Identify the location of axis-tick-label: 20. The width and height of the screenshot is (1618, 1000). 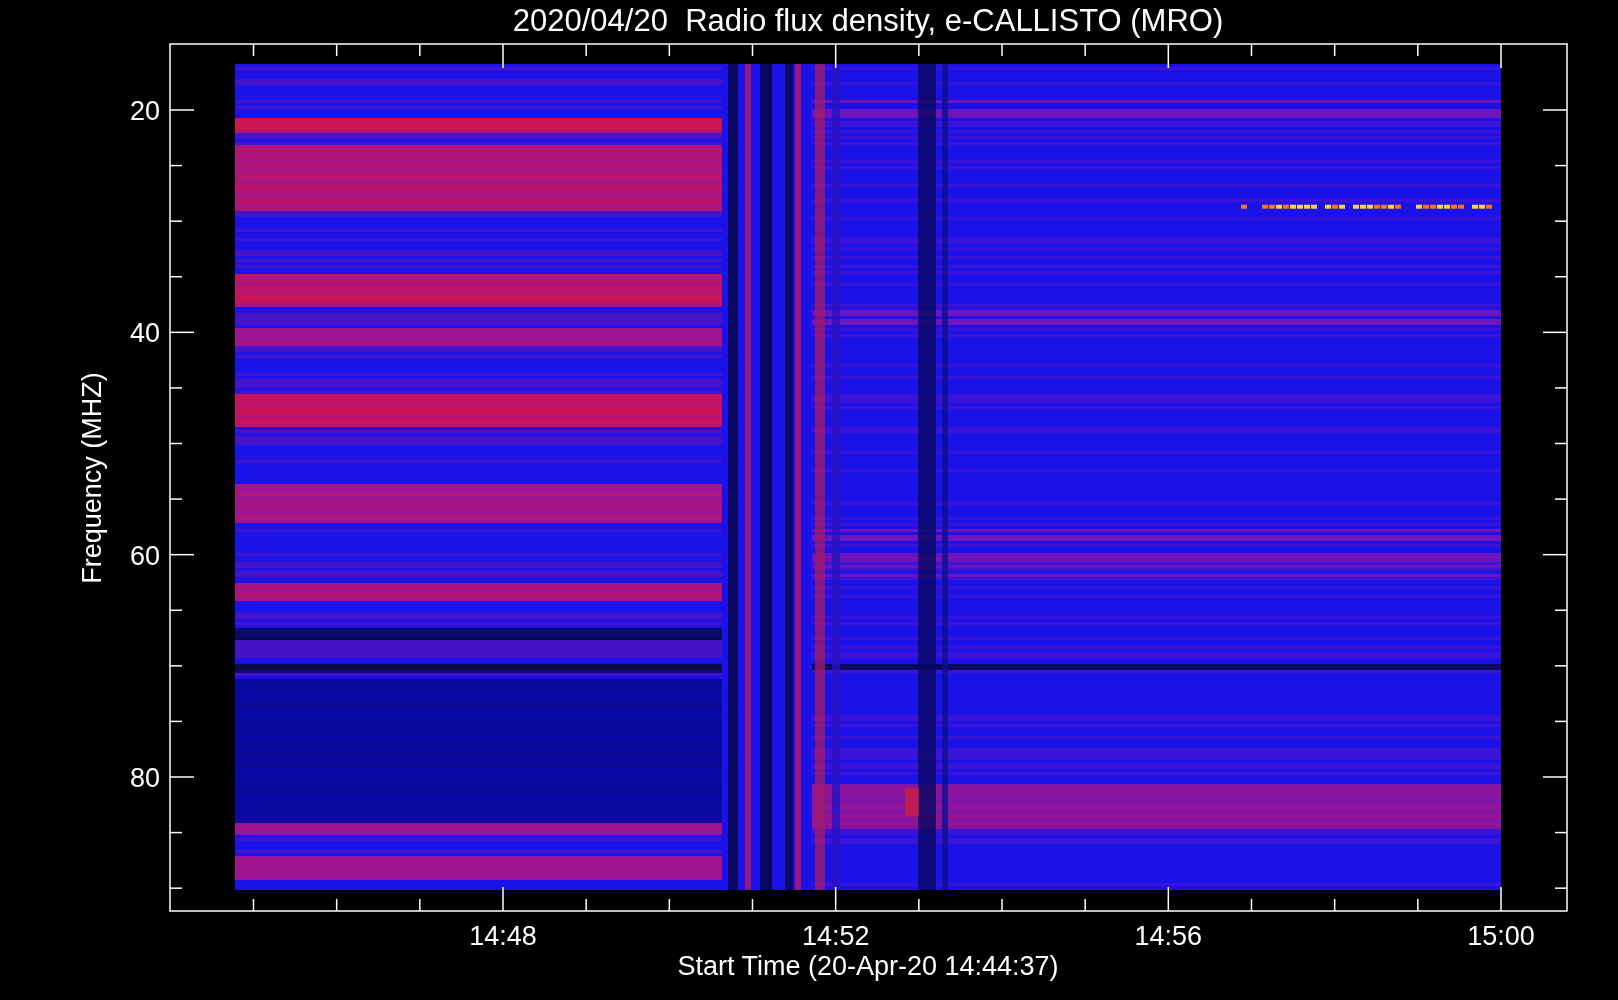
(144, 111).